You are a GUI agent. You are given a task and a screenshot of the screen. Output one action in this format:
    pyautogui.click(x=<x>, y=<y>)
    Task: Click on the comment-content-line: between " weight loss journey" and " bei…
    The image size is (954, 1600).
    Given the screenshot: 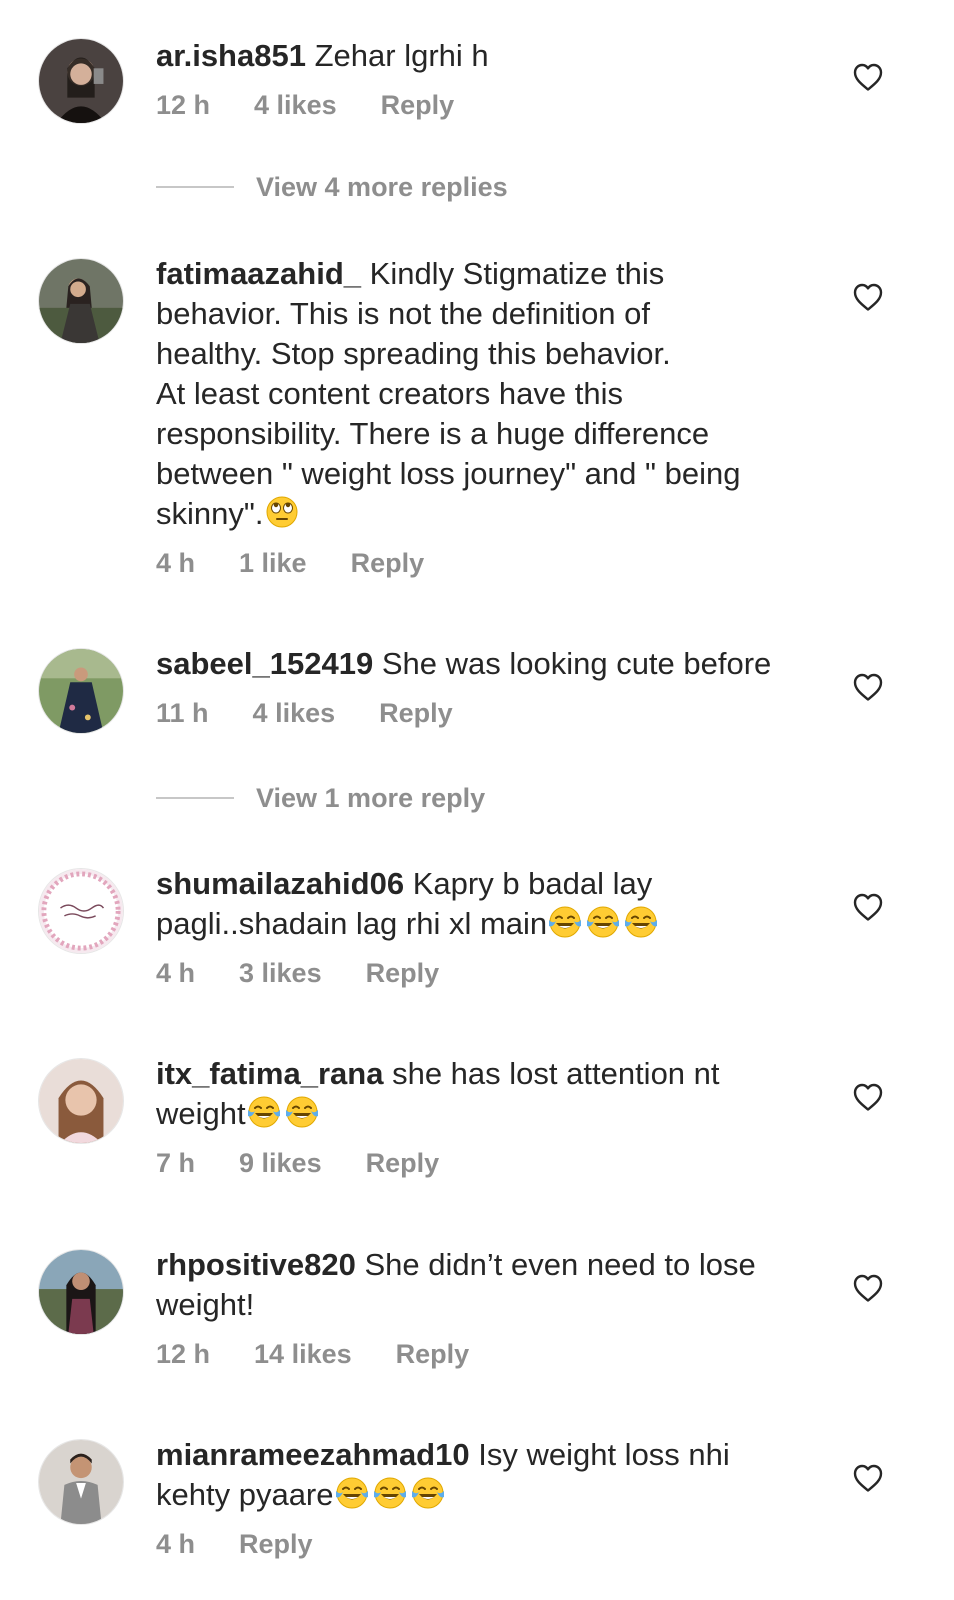 What is the action you would take?
    pyautogui.click(x=448, y=473)
    